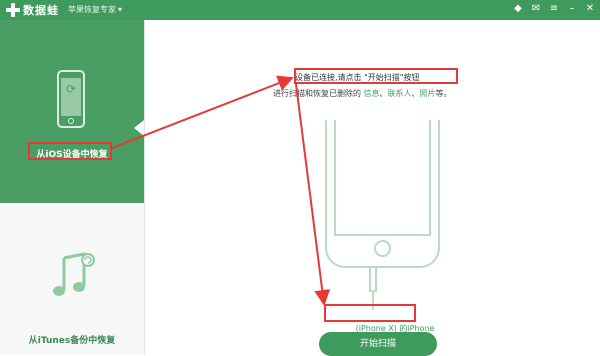  I want to click on highlight-box-sidebar, so click(70, 151).